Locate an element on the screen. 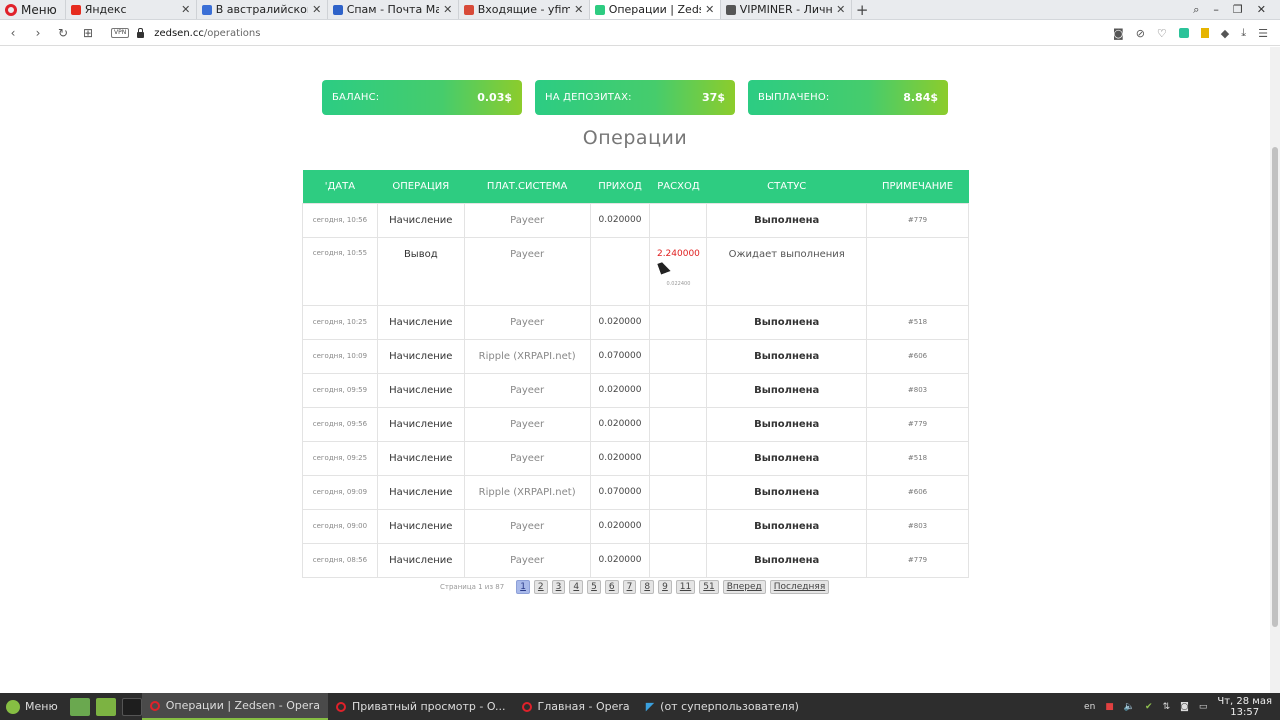 This screenshot has height=720, width=1280. back-icon: ‹ is located at coordinates (13, 33).